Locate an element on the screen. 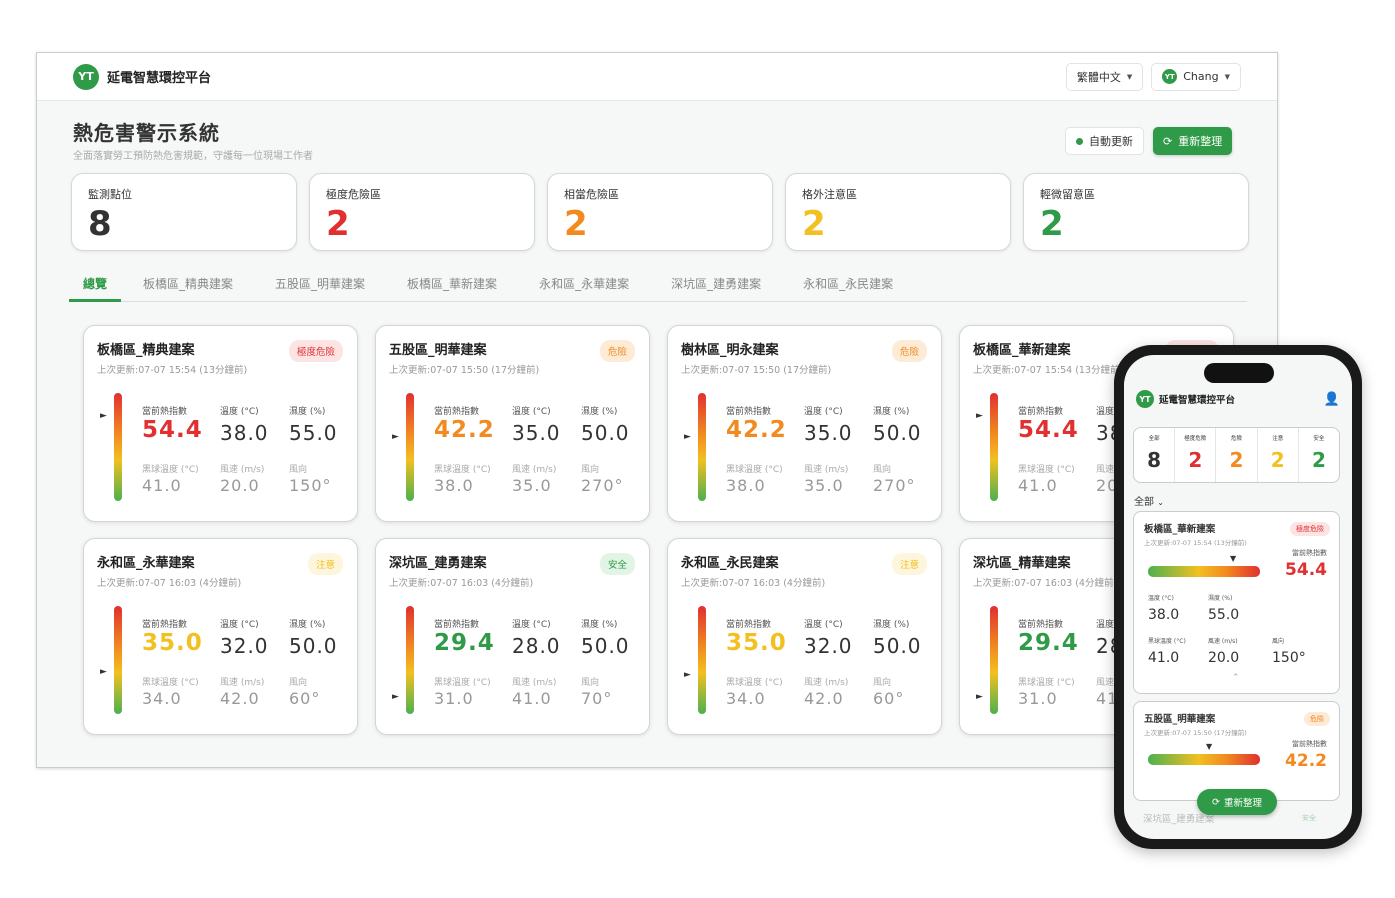 The height and width of the screenshot is (898, 1395). tab-1: 板橋區_精典建案 is located at coordinates (188, 285).